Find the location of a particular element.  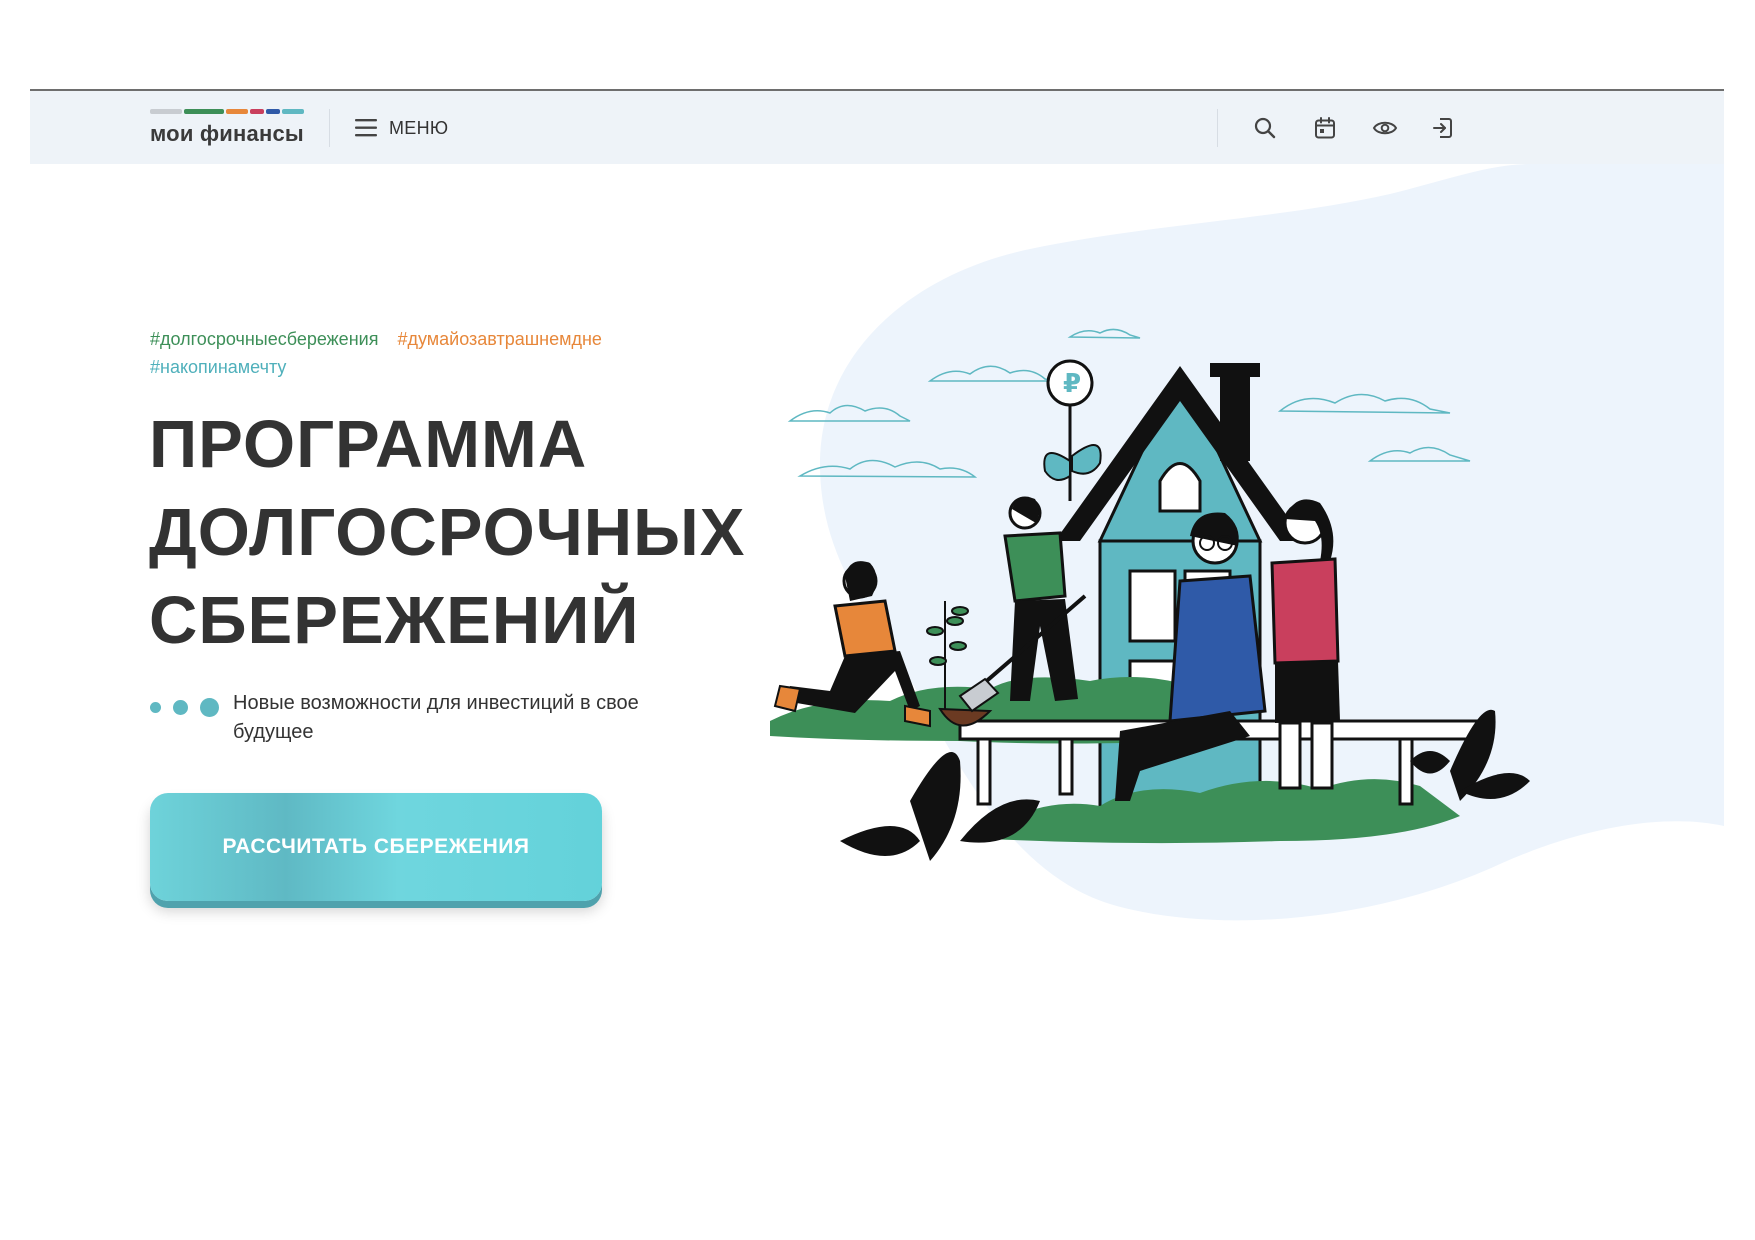

logo: мои финансы is located at coordinates (228, 129).